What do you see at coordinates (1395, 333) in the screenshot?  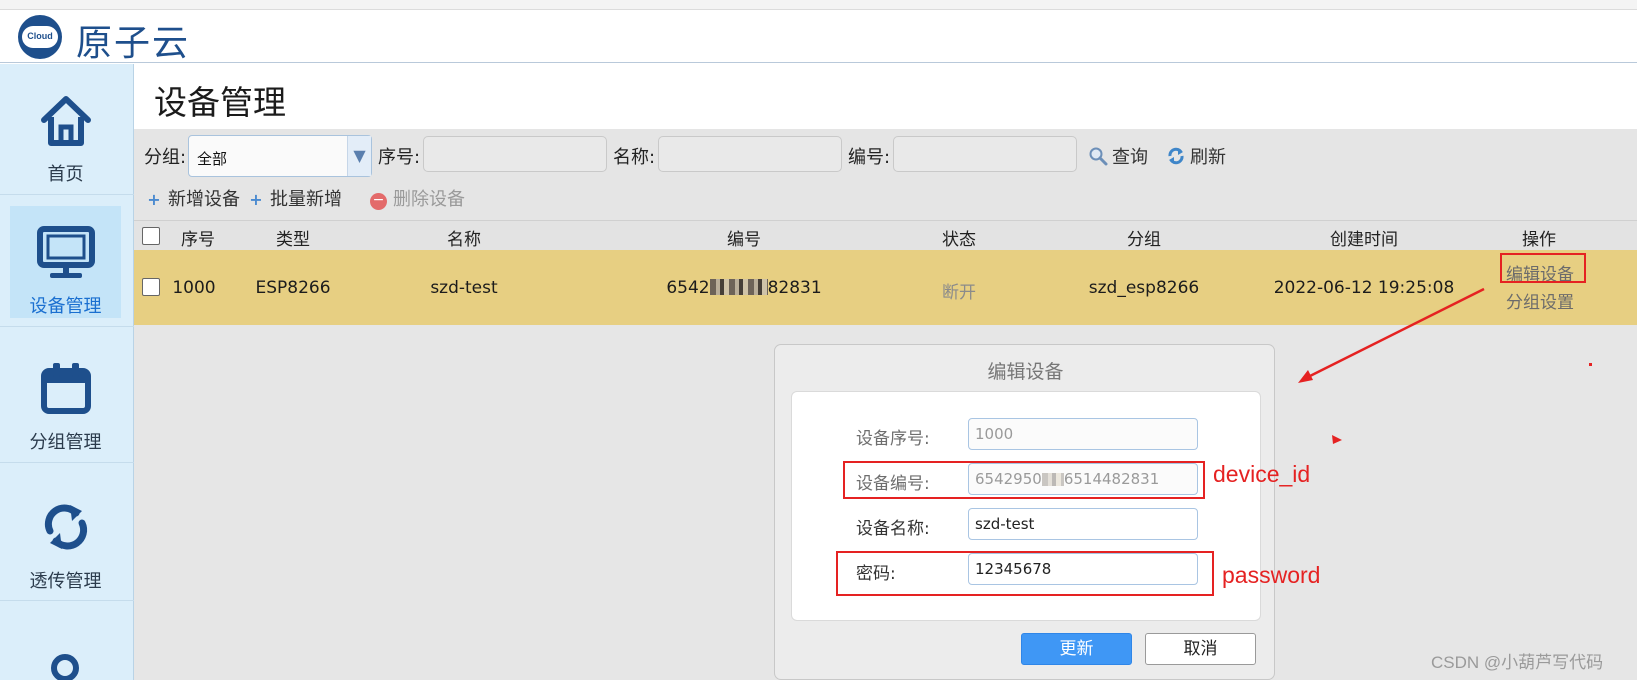 I see `annotation-arrow` at bounding box center [1395, 333].